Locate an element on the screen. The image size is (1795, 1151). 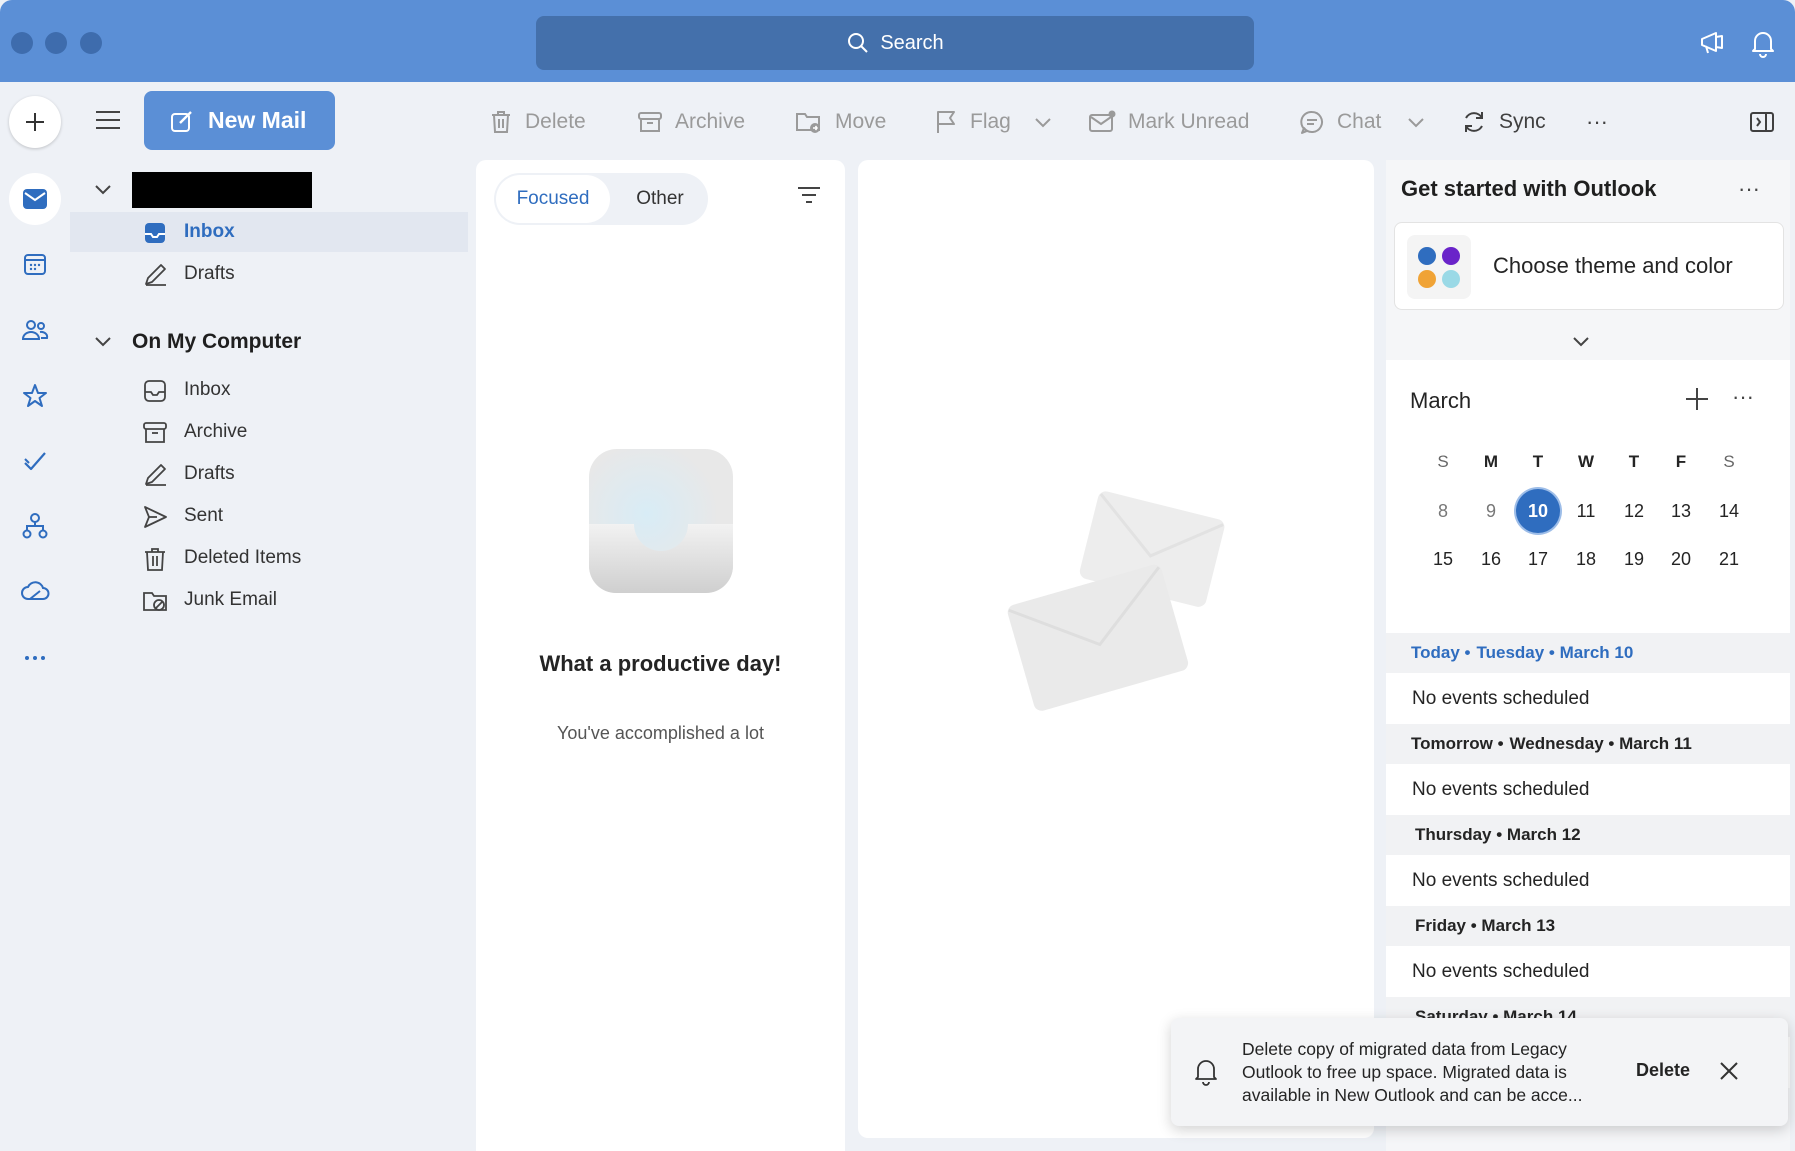
sync-button: Sync is located at coordinates (1503, 122).